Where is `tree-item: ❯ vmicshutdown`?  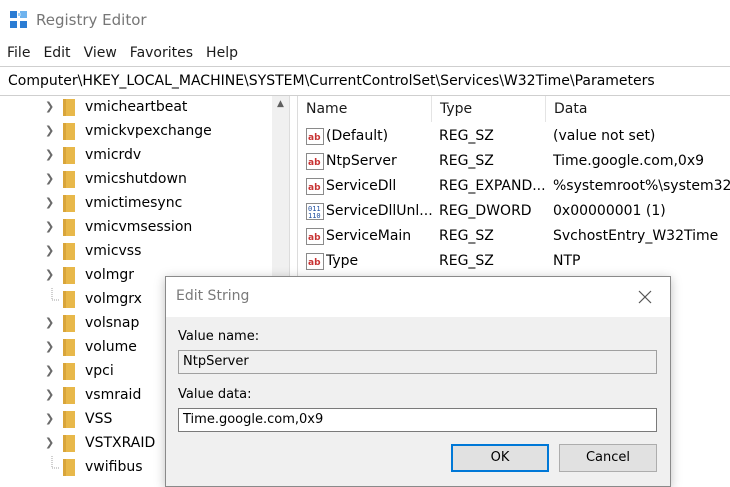 tree-item: ❯ vmicshutdown is located at coordinates (135, 180).